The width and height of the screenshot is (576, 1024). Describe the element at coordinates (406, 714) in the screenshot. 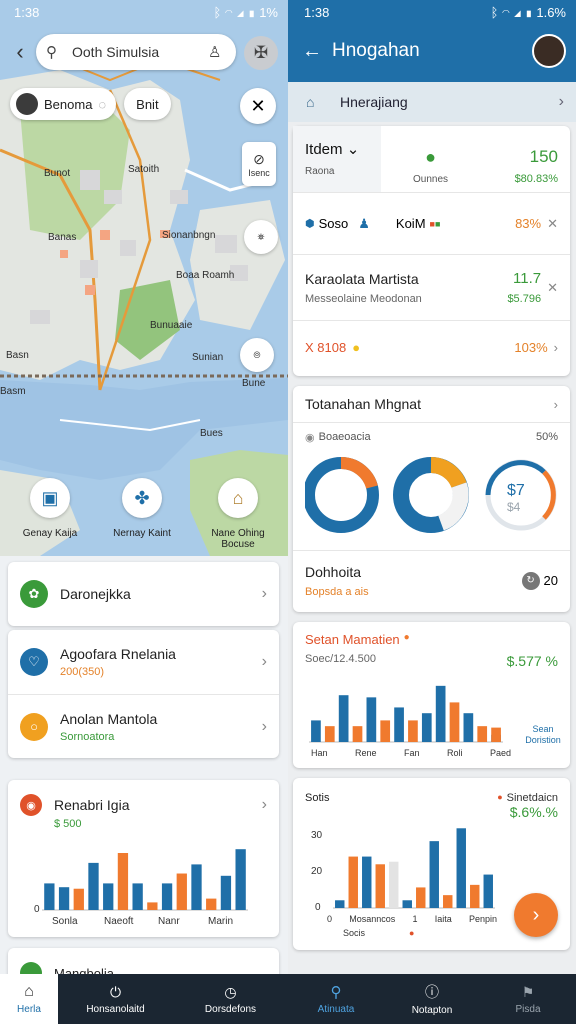

I see `bar-chart` at that location.